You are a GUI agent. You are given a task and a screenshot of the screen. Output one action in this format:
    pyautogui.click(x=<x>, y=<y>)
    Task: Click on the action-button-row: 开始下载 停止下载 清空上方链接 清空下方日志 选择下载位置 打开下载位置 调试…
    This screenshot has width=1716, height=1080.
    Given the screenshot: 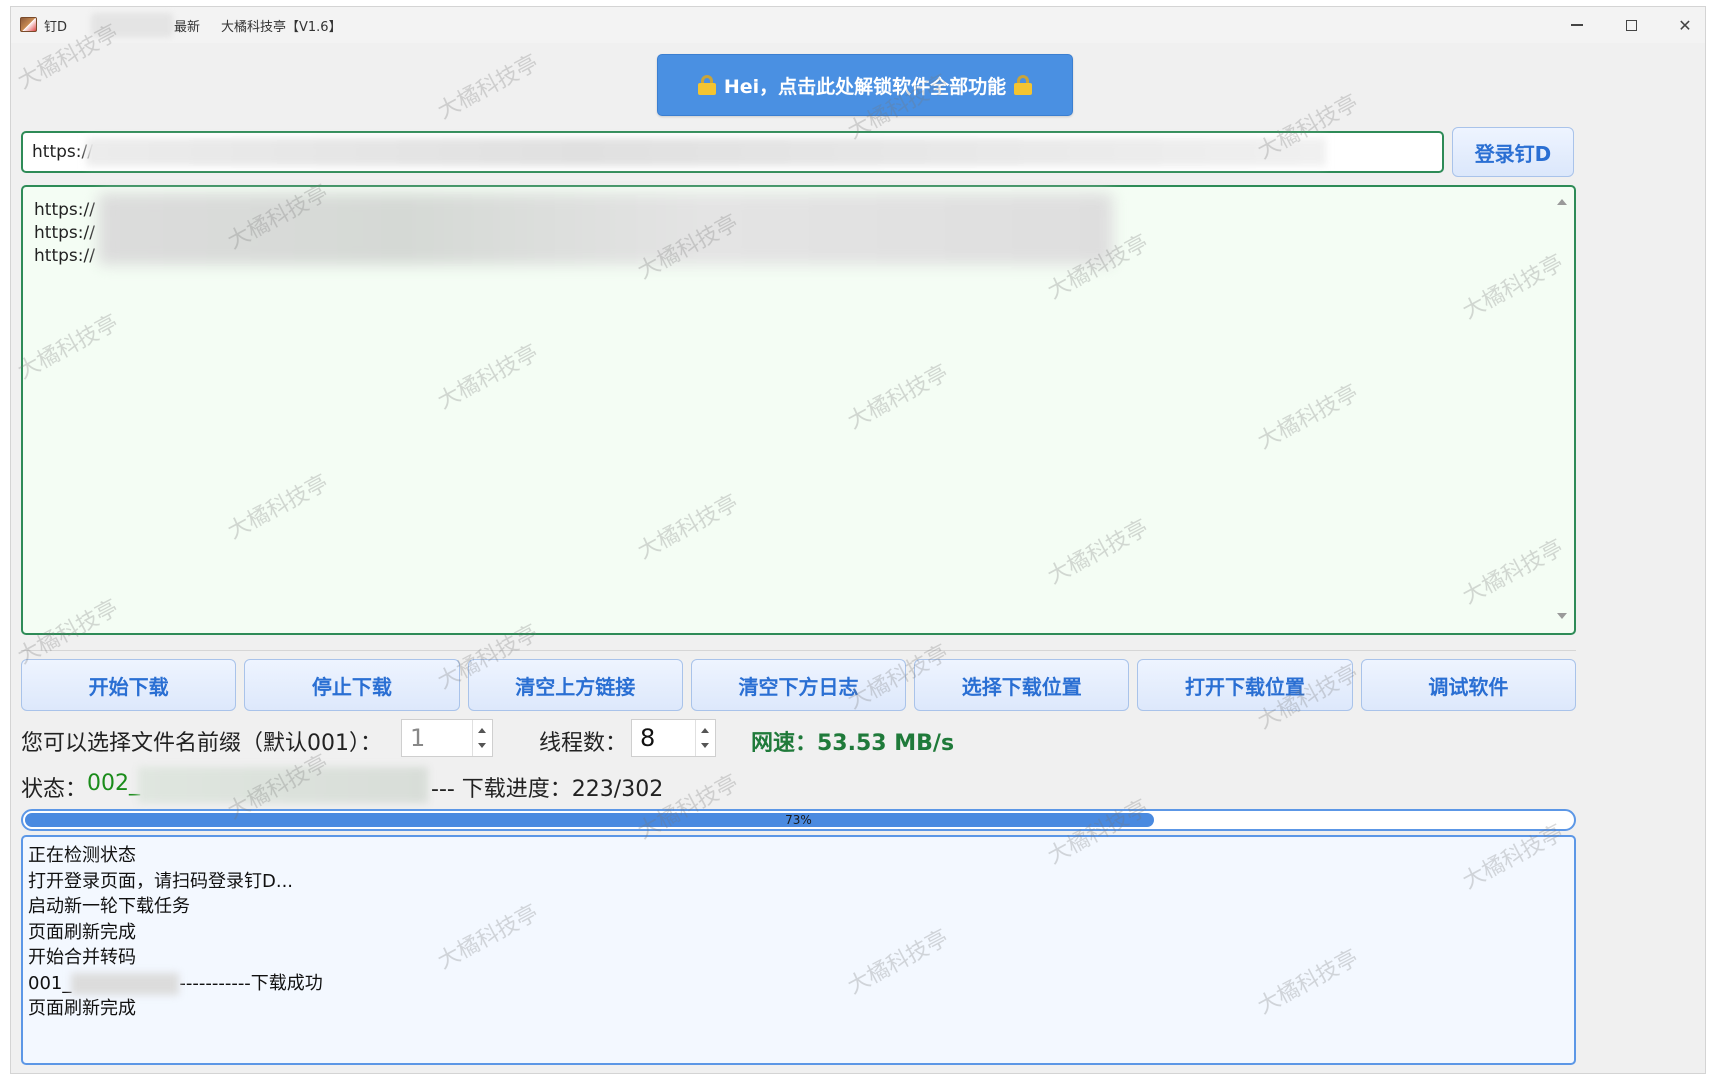 What is the action you would take?
    pyautogui.click(x=798, y=686)
    